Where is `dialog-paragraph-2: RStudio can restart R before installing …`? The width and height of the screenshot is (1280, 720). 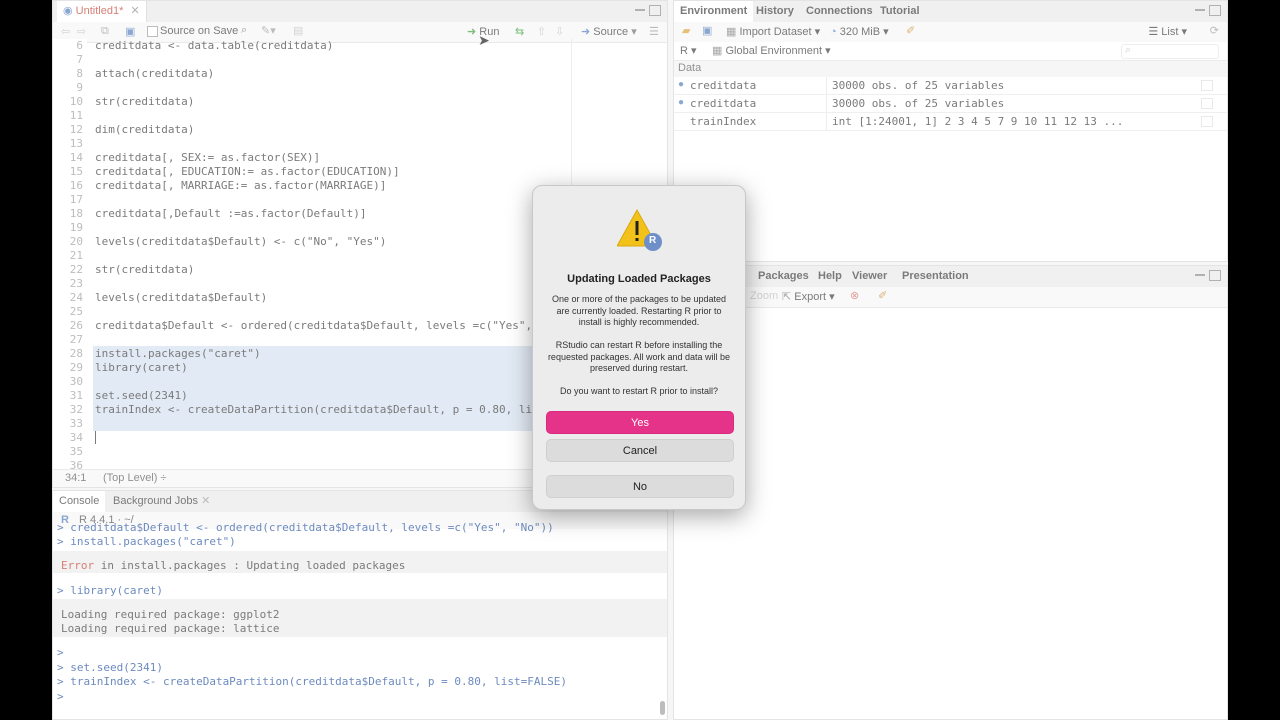 dialog-paragraph-2: RStudio can restart R before installing … is located at coordinates (639, 356).